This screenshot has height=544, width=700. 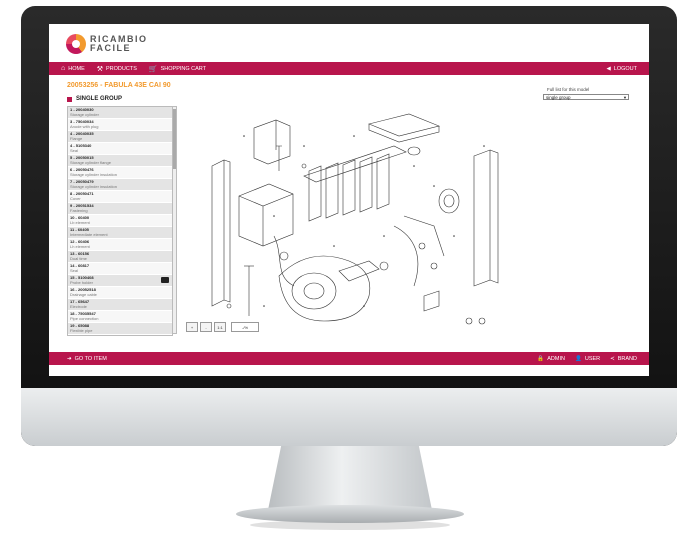 What do you see at coordinates (120, 269) in the screenshot?
I see `parts-list-item: 14 - 60817 Seal` at bounding box center [120, 269].